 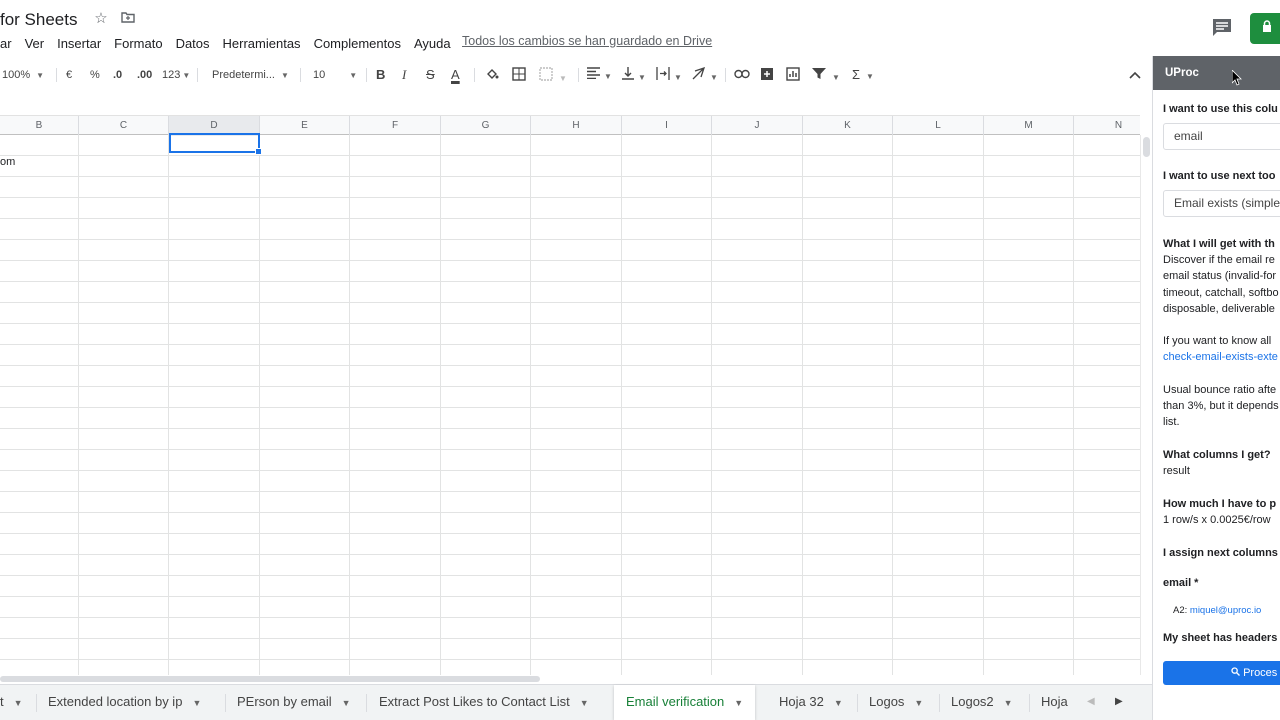 I want to click on font-select: Predetermi... ▼, so click(x=250, y=75).